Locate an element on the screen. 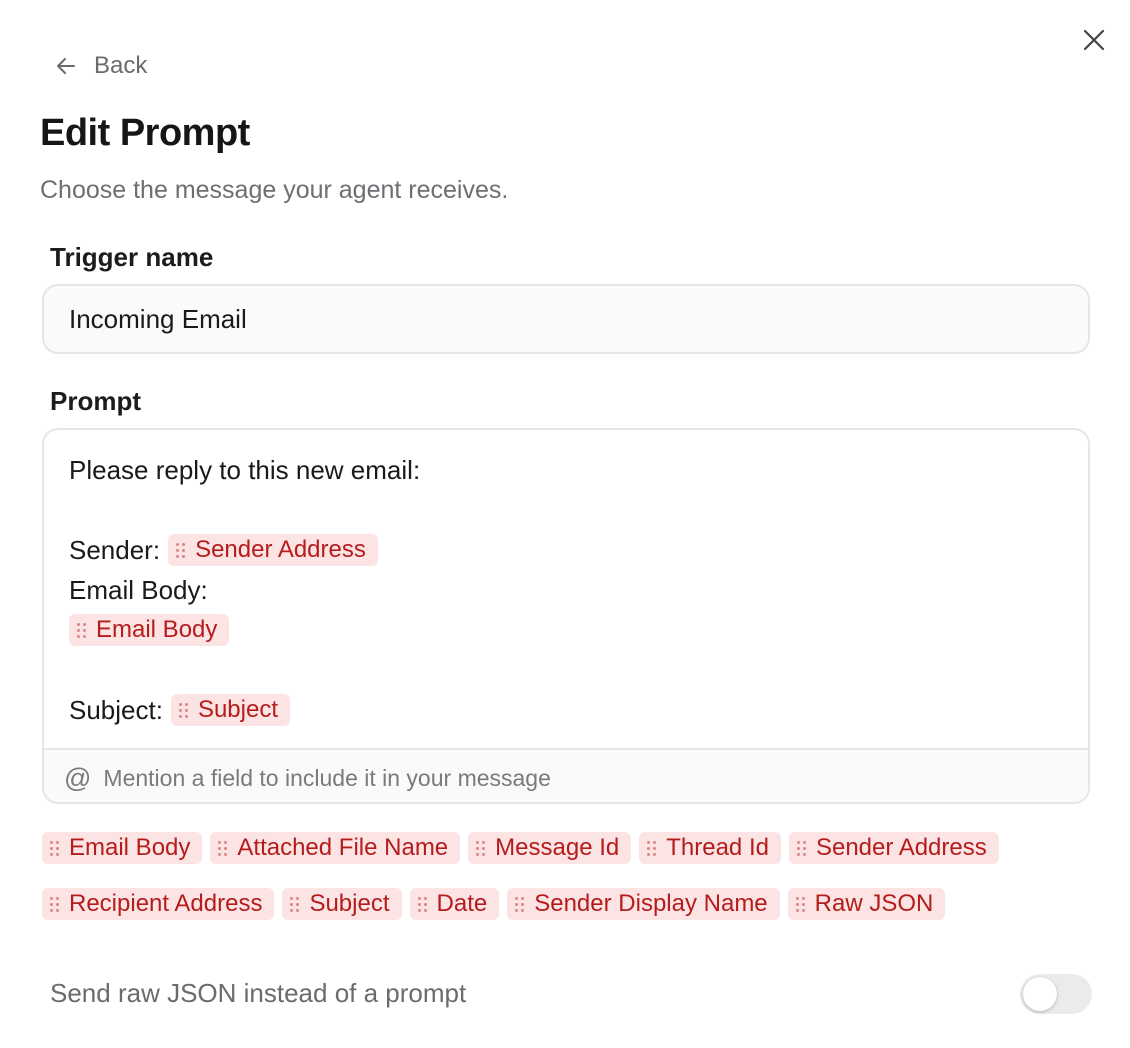 This screenshot has height=1048, width=1130. trigger-name-input: Incoming Email is located at coordinates (566, 319).